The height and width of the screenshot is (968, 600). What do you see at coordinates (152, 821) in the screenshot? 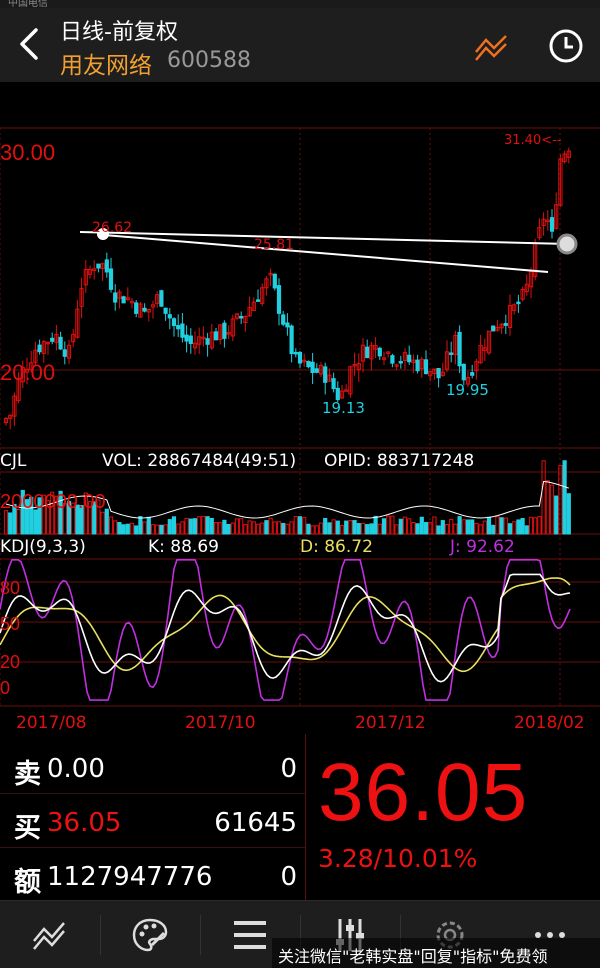
I see `buy-row: 买 36.05 61645` at bounding box center [152, 821].